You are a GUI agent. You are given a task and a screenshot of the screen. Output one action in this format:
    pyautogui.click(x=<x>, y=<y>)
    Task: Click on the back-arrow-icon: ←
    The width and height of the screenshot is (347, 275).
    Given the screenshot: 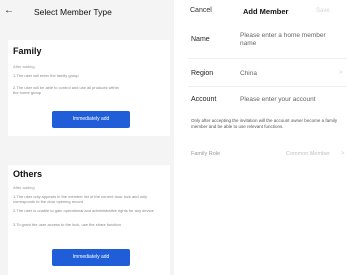 What is the action you would take?
    pyautogui.click(x=9, y=10)
    